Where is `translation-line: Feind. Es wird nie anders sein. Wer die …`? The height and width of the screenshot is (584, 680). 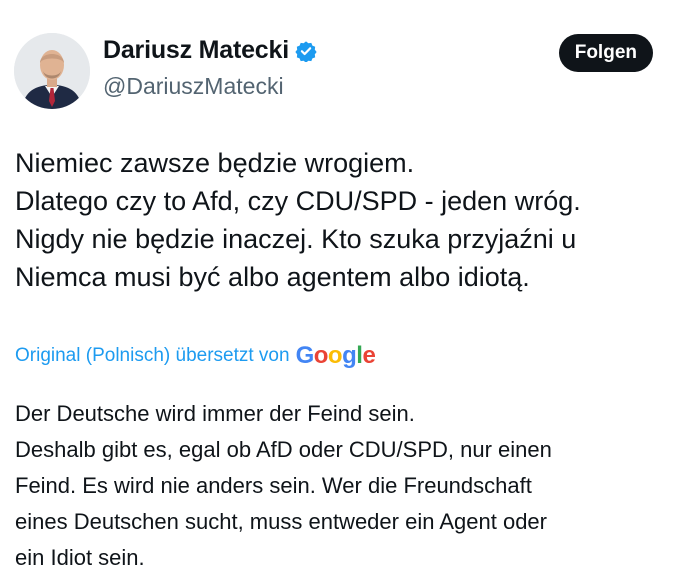
translation-line: Feind. Es wird nie anders sein. Wer die … is located at coordinates (273, 485).